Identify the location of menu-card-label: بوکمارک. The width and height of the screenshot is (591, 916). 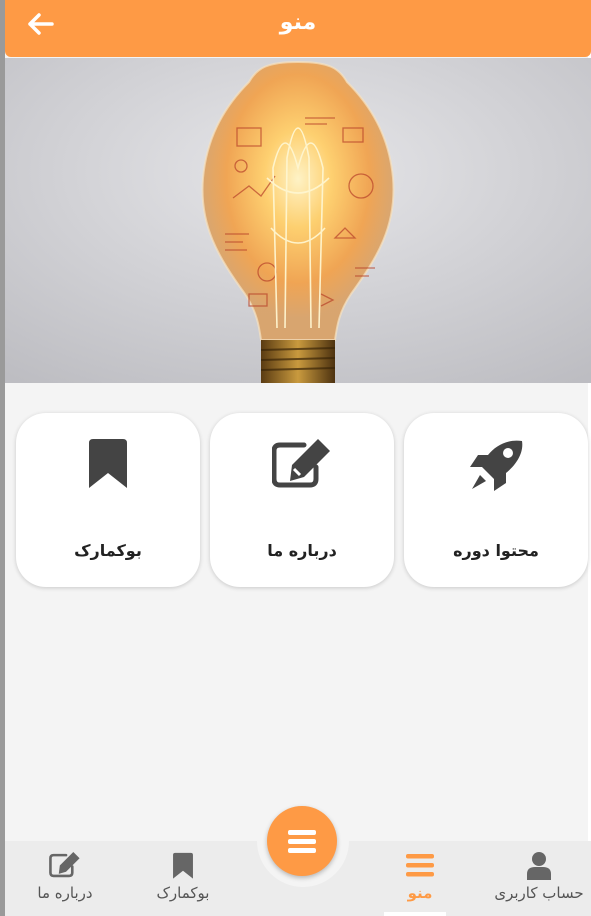
(108, 550).